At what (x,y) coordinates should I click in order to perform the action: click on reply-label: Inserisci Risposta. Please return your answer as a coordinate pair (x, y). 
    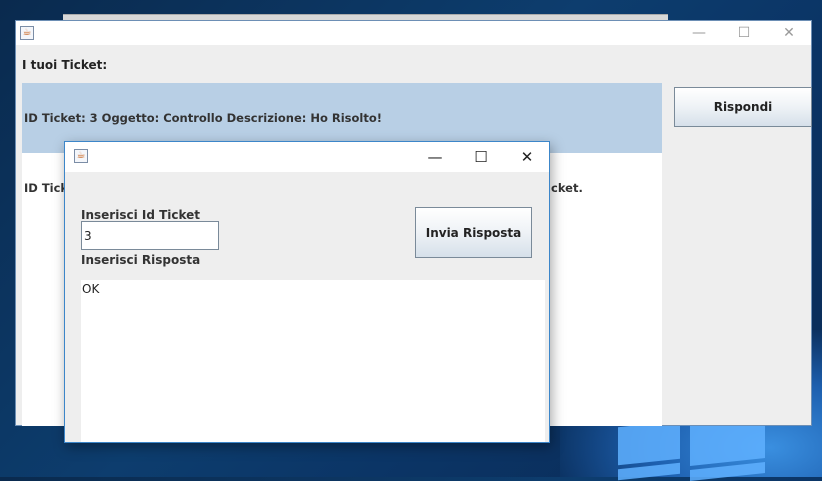
    Looking at the image, I should click on (141, 260).